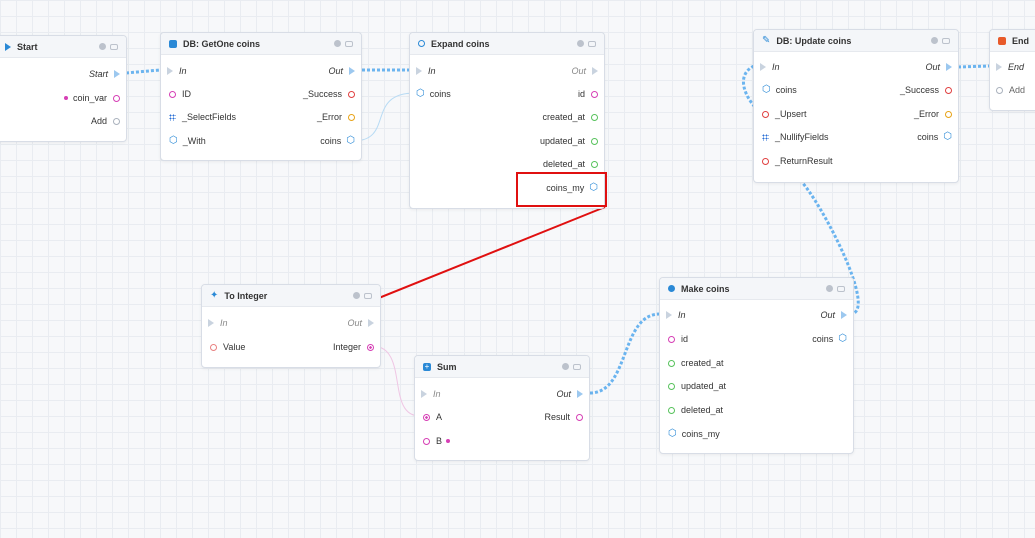  What do you see at coordinates (291, 326) in the screenshot?
I see `node-to-integer: ✦ To Integer In Out Value Integer` at bounding box center [291, 326].